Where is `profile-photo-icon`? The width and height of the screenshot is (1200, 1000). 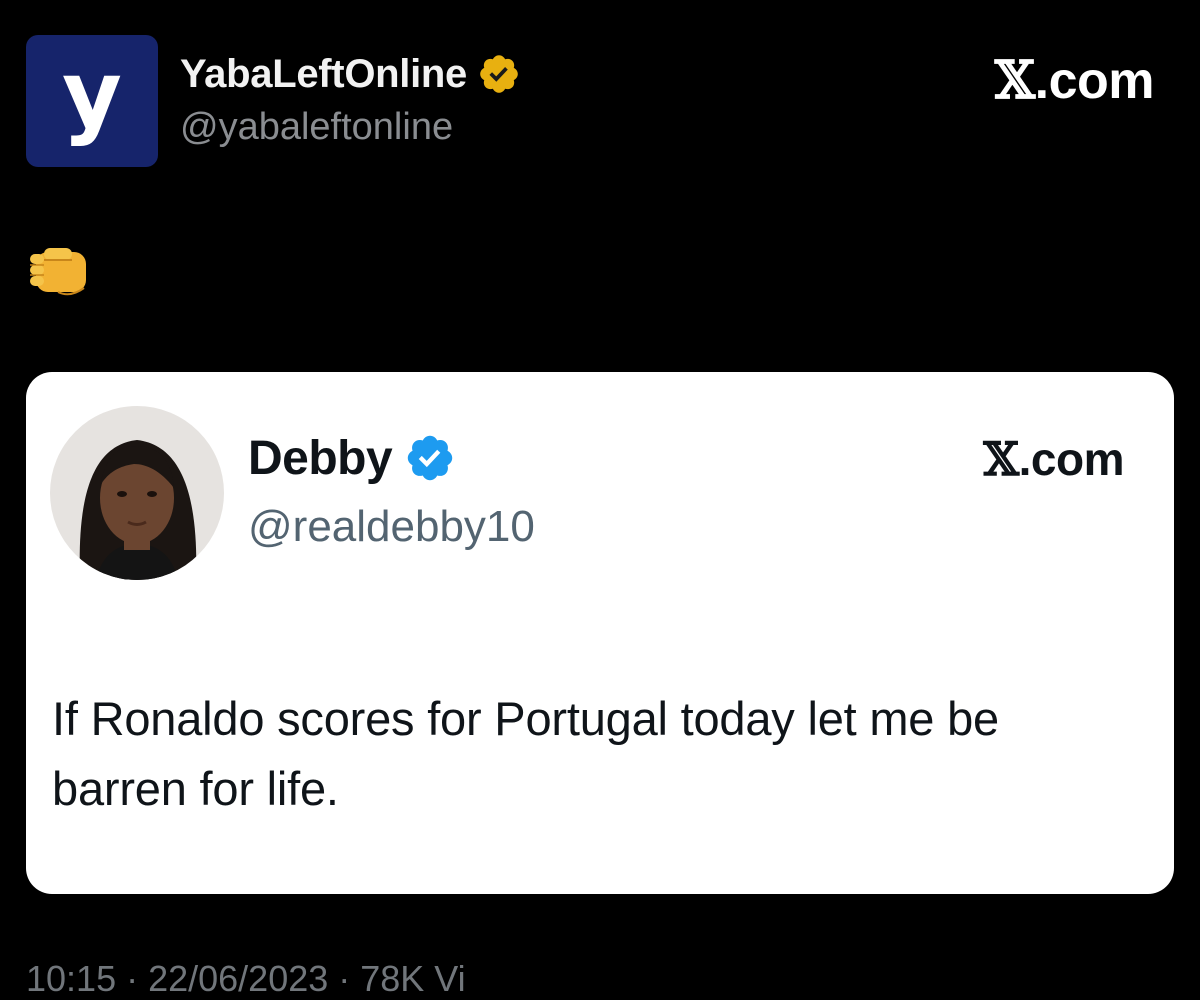
profile-photo-icon is located at coordinates (137, 493).